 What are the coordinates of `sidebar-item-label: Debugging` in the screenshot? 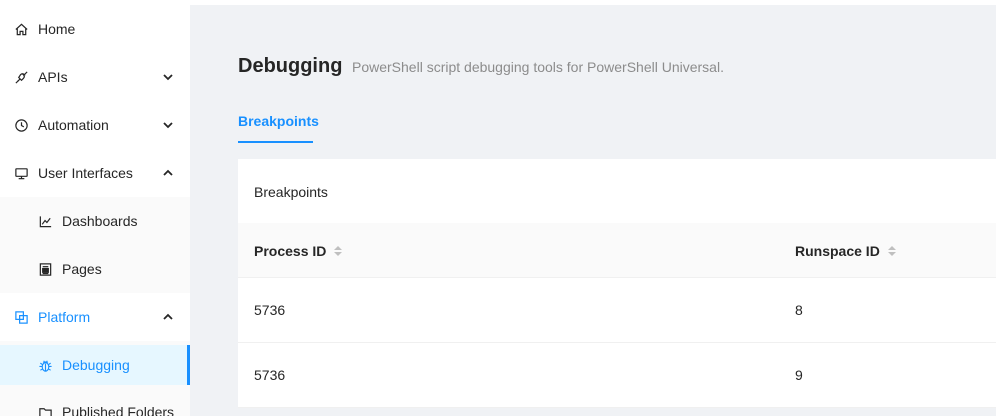 It's located at (96, 365).